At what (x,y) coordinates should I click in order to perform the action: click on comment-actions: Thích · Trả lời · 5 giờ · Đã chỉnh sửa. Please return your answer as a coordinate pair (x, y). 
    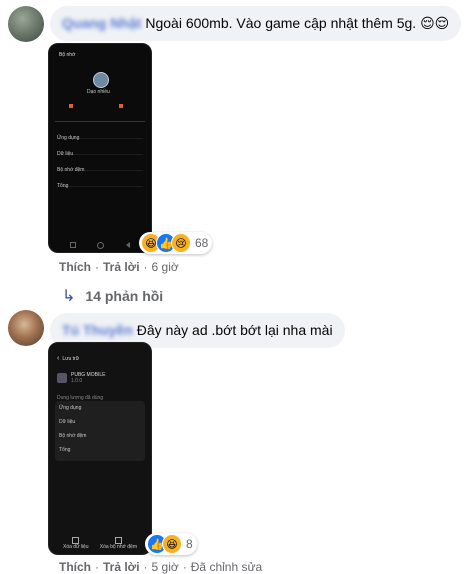
    Looking at the image, I should click on (161, 567).